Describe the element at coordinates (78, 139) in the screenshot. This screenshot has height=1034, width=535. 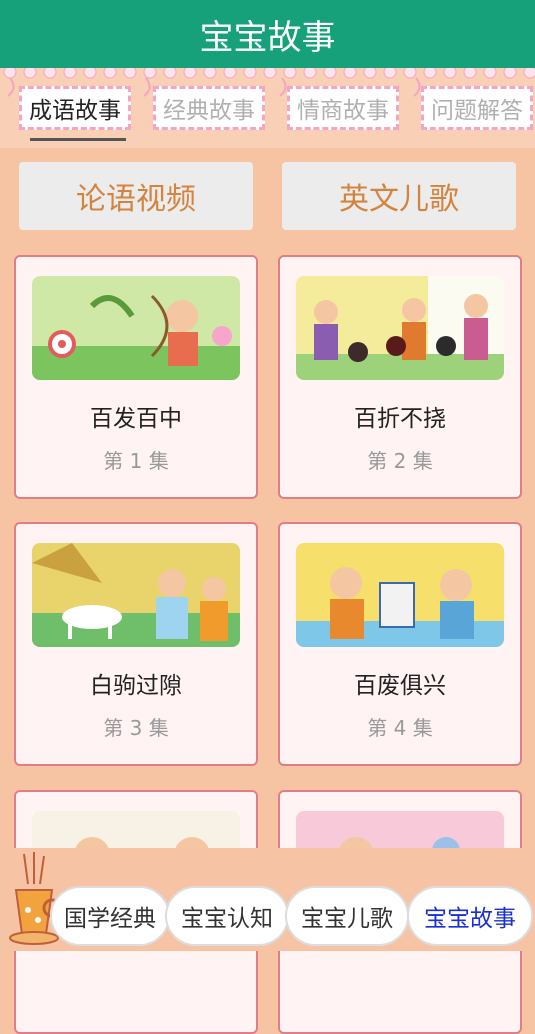
I see `active-tab-indicator` at that location.